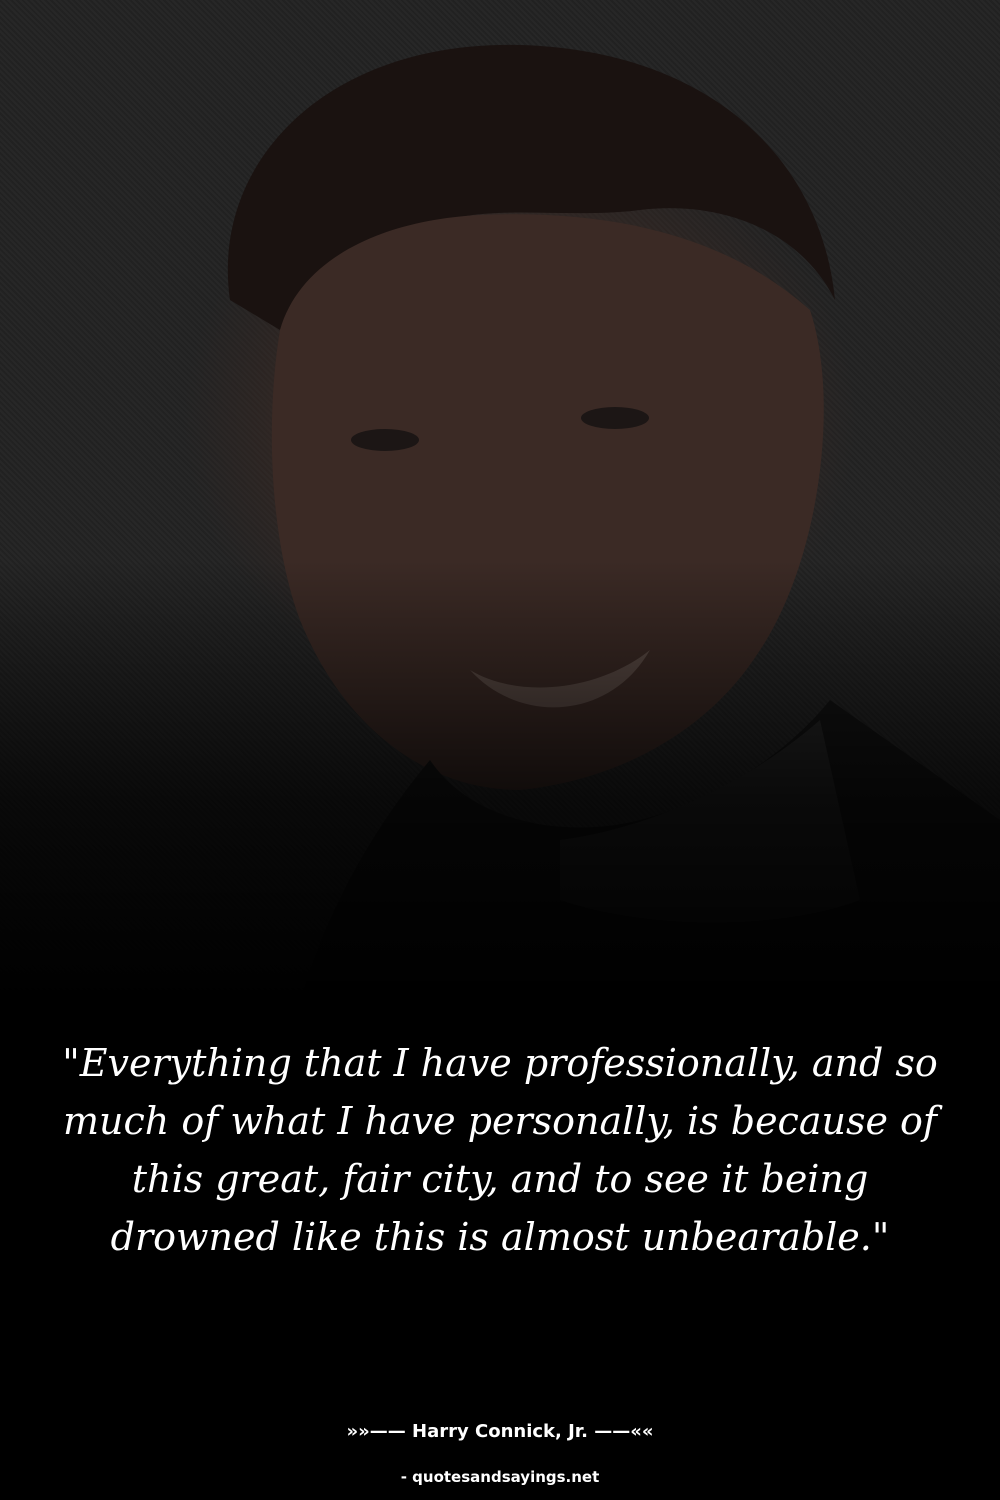 The image size is (1000, 1500). Describe the element at coordinates (385, 440) in the screenshot. I see `left-eye` at that location.